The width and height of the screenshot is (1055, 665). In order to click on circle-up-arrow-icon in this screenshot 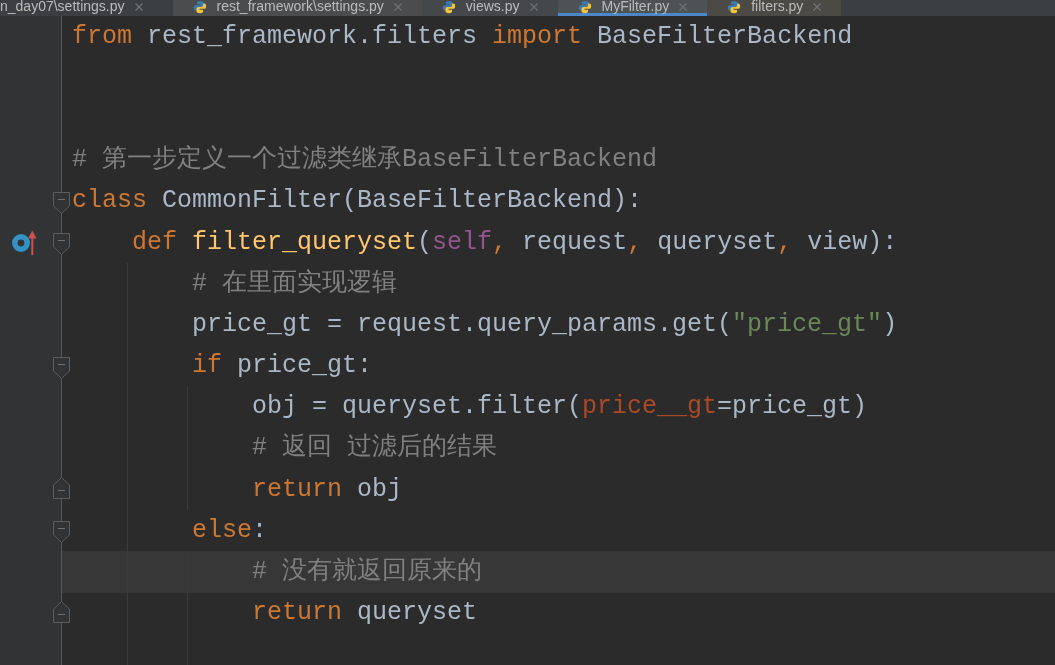, I will do `click(25, 242)`.